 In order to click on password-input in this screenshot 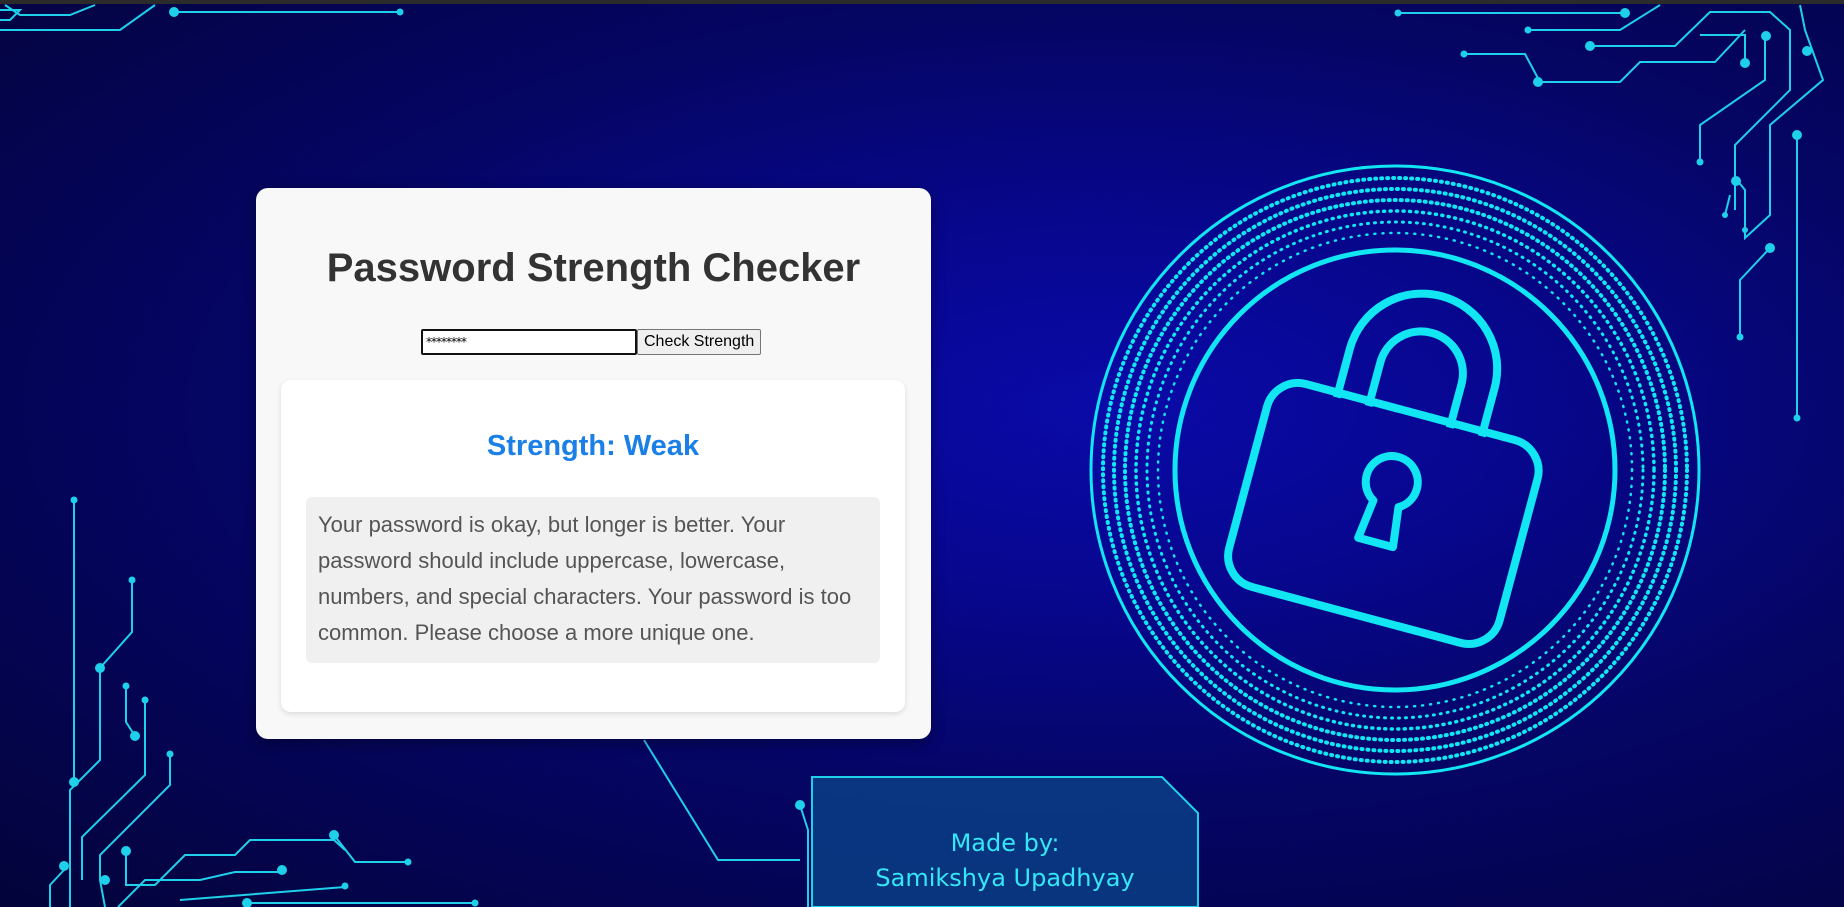, I will do `click(529, 342)`.